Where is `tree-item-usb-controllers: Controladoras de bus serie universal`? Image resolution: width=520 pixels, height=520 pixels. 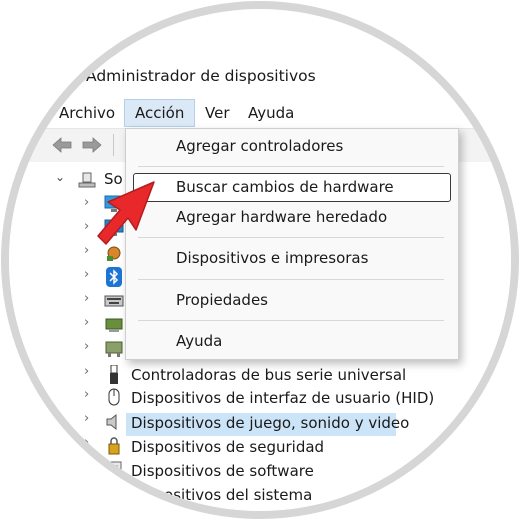 tree-item-usb-controllers: Controladoras de bus serie universal is located at coordinates (268, 375).